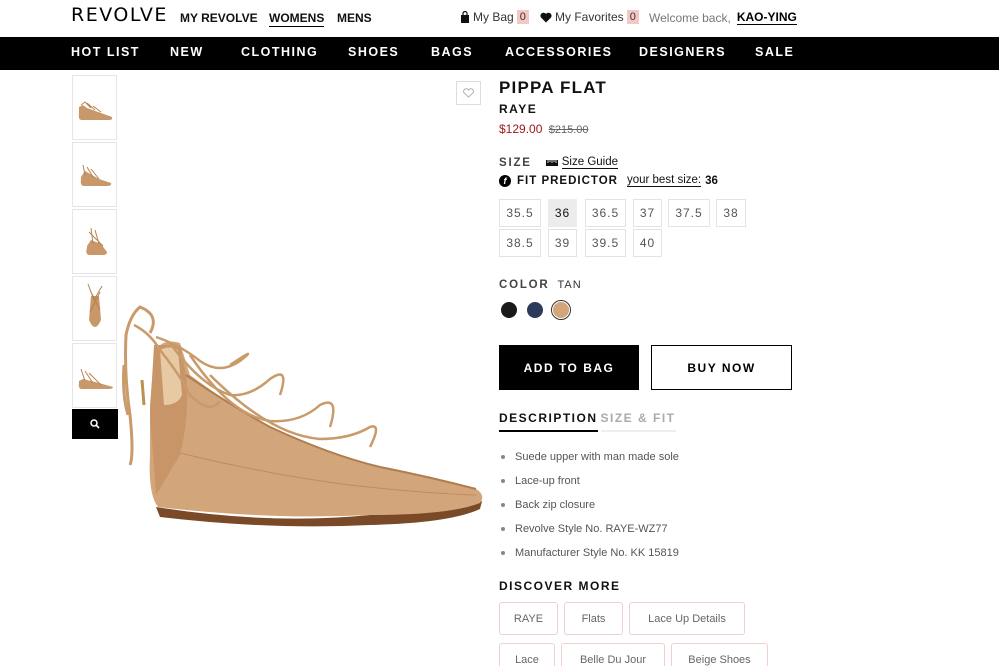  I want to click on size-option-38: 38, so click(731, 213).